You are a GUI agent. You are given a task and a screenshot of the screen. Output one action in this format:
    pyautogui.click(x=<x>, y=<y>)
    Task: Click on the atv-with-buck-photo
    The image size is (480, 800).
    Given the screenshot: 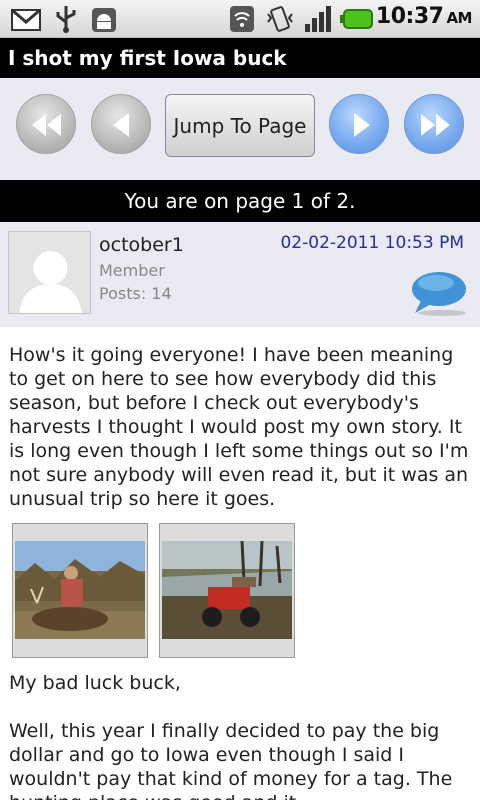 What is the action you would take?
    pyautogui.click(x=227, y=590)
    